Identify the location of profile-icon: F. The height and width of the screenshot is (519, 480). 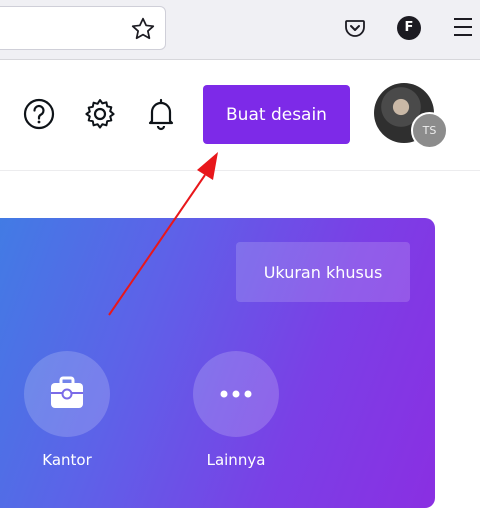
(409, 28).